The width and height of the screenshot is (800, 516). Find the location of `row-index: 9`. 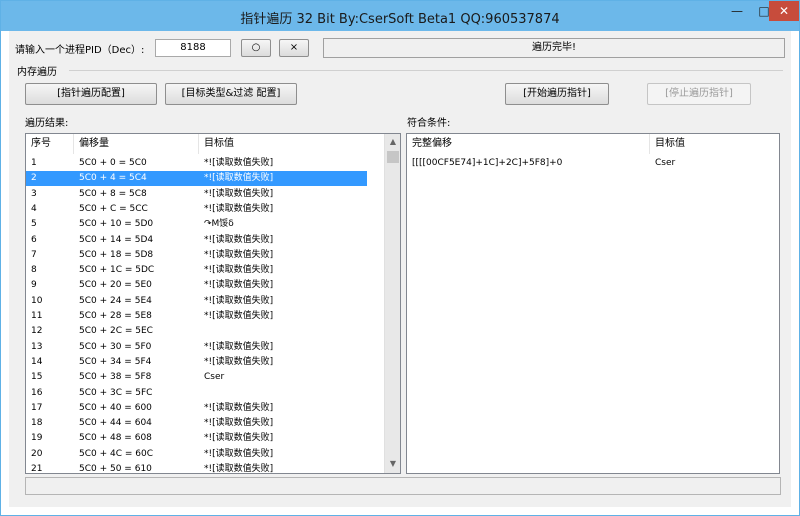

row-index: 9 is located at coordinates (34, 285).